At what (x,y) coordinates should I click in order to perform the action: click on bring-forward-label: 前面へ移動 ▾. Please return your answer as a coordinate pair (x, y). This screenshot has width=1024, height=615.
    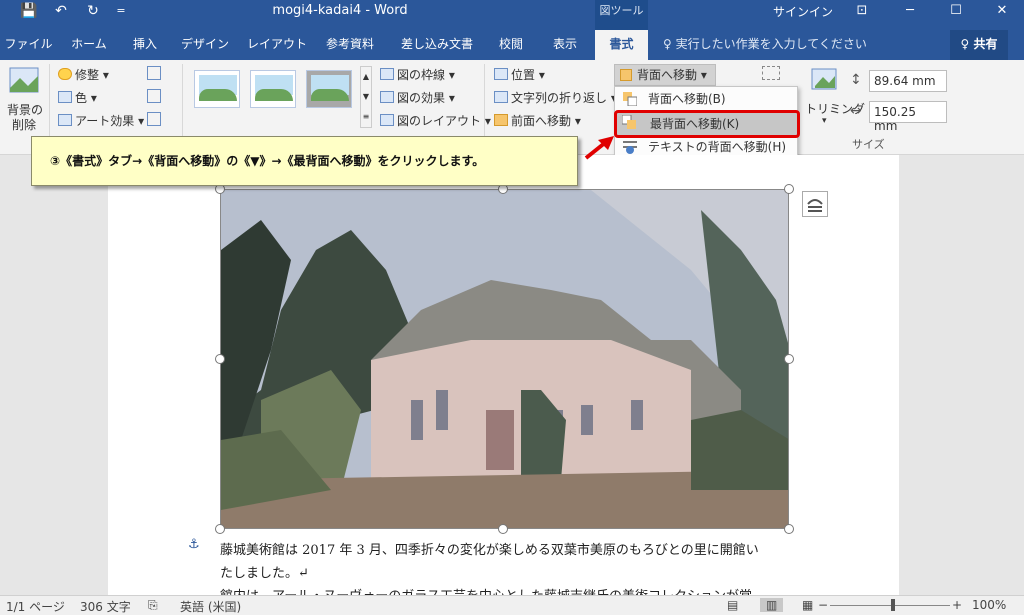
    Looking at the image, I should click on (546, 121).